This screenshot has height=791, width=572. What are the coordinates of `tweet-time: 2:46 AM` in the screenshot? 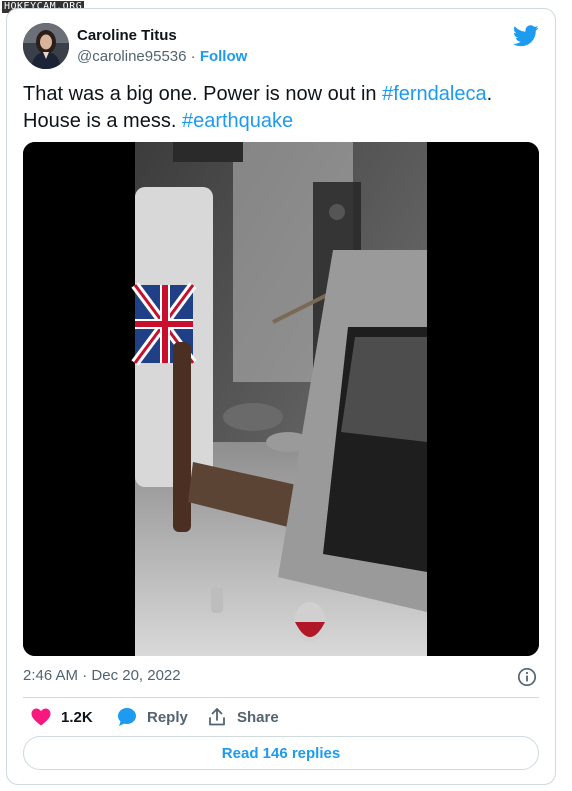 It's located at (50, 675).